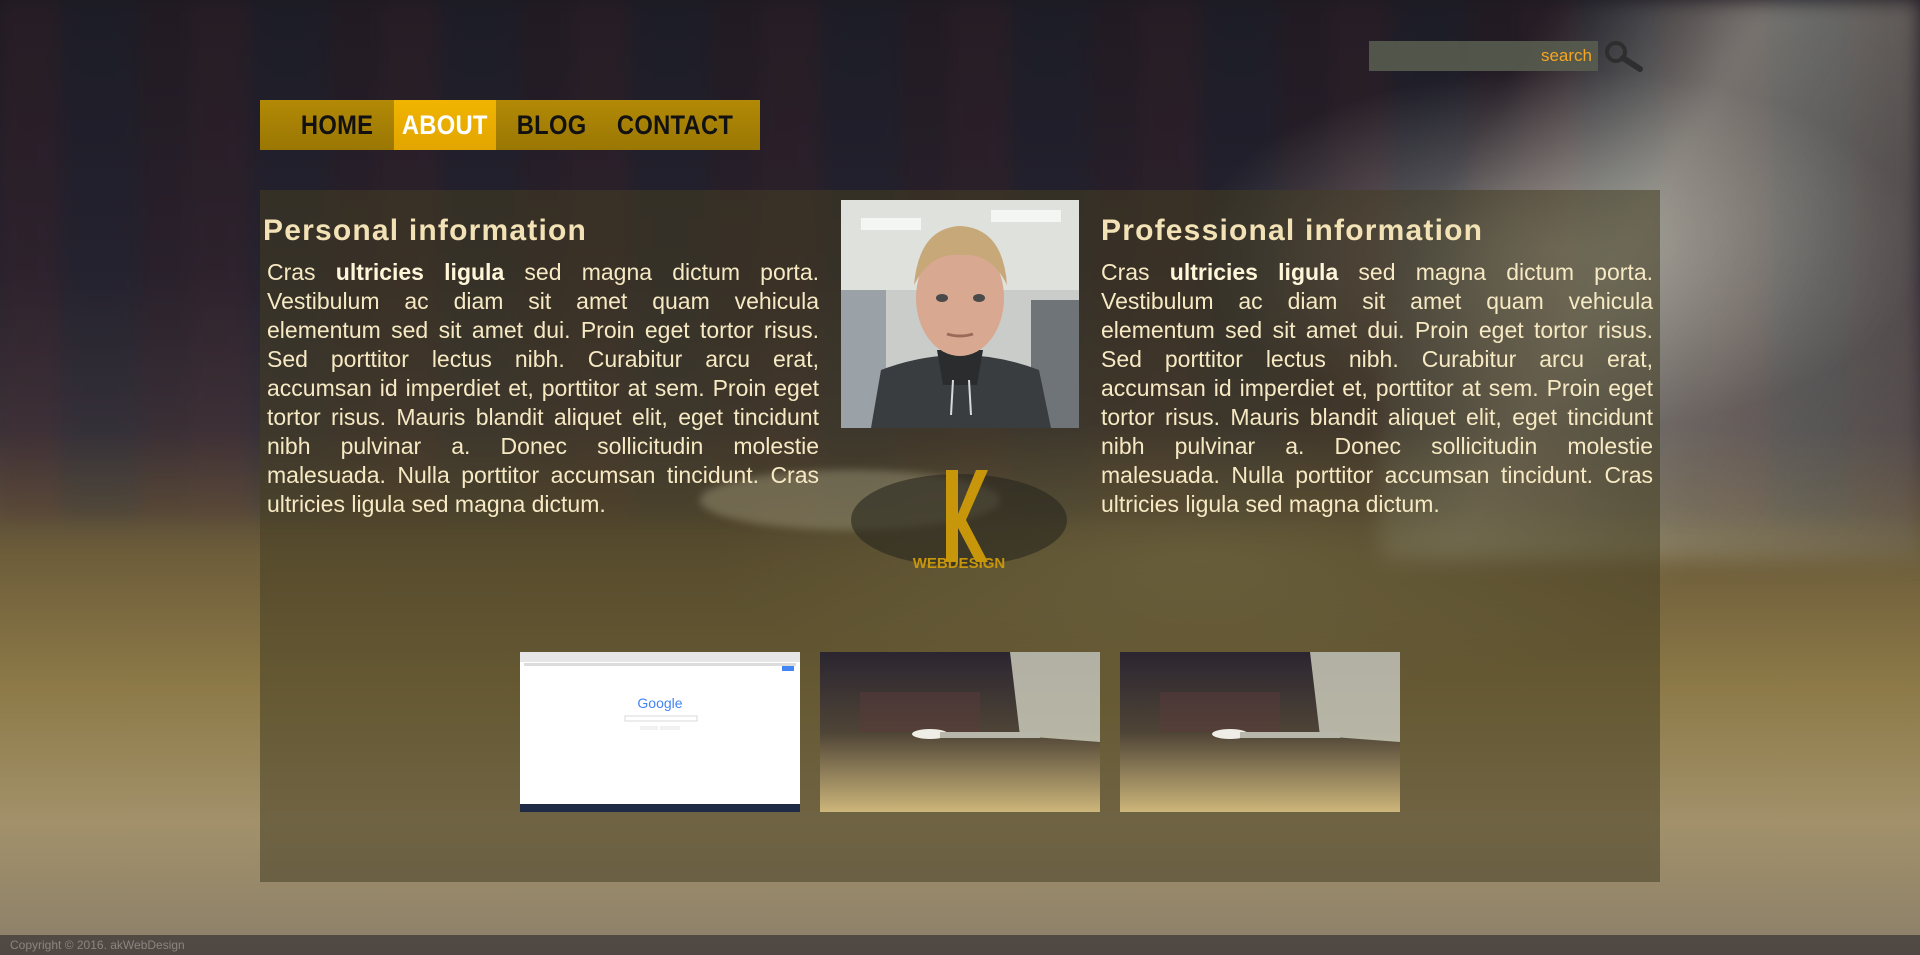 Image resolution: width=1920 pixels, height=955 pixels. What do you see at coordinates (960, 945) in the screenshot?
I see `footer: Copyright © 2016. akWebDesign` at bounding box center [960, 945].